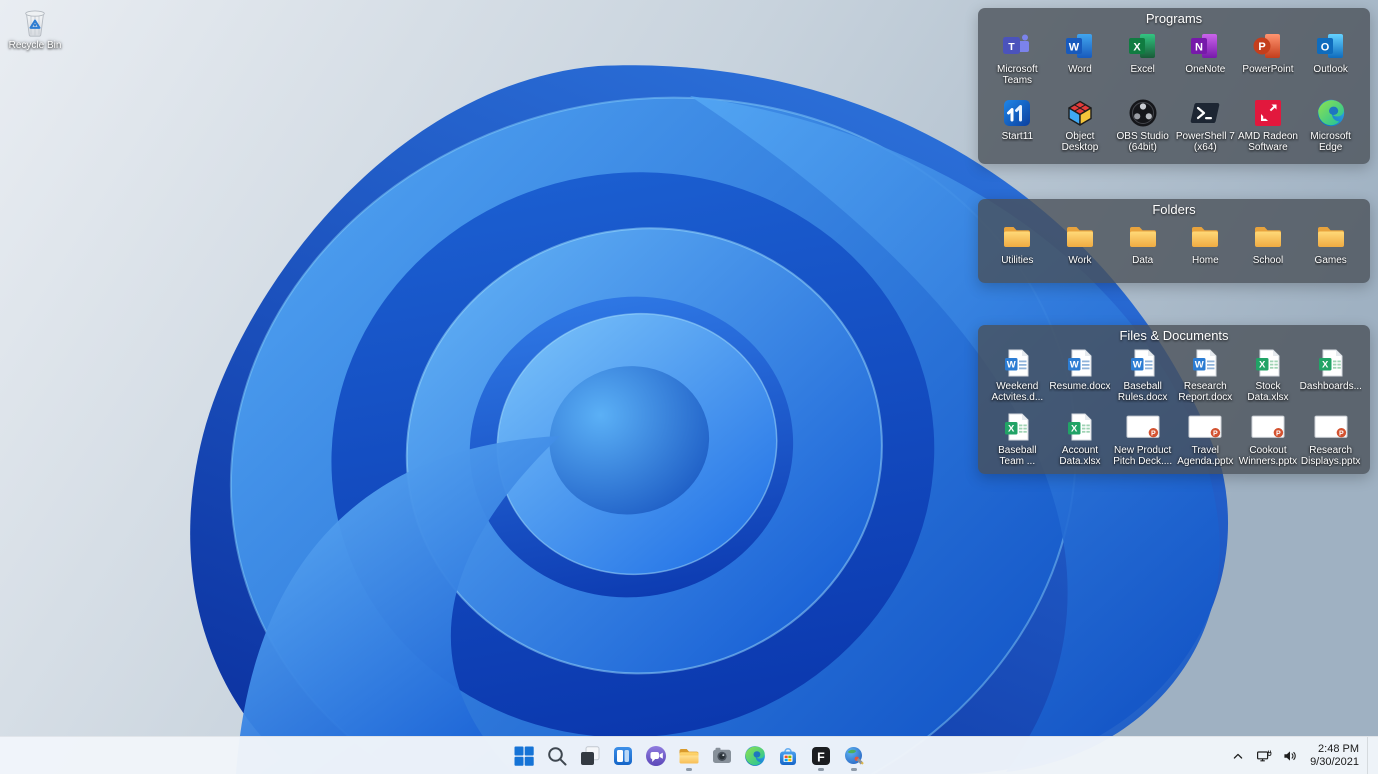 The width and height of the screenshot is (1378, 774). I want to click on desktop-file-account-data-xlsx: Account Data.xlsx, so click(1080, 441).